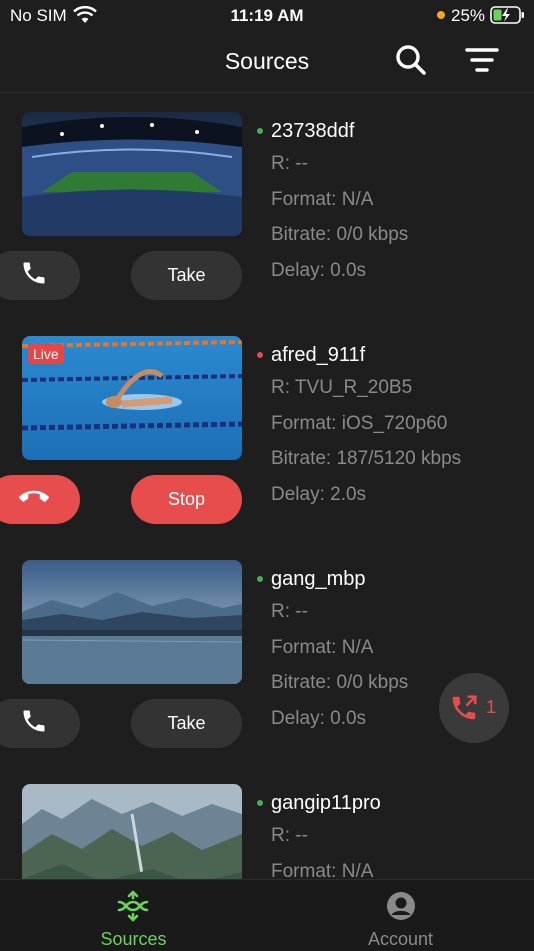  What do you see at coordinates (319, 494) in the screenshot?
I see `delay-label: Delay: 2.0s` at bounding box center [319, 494].